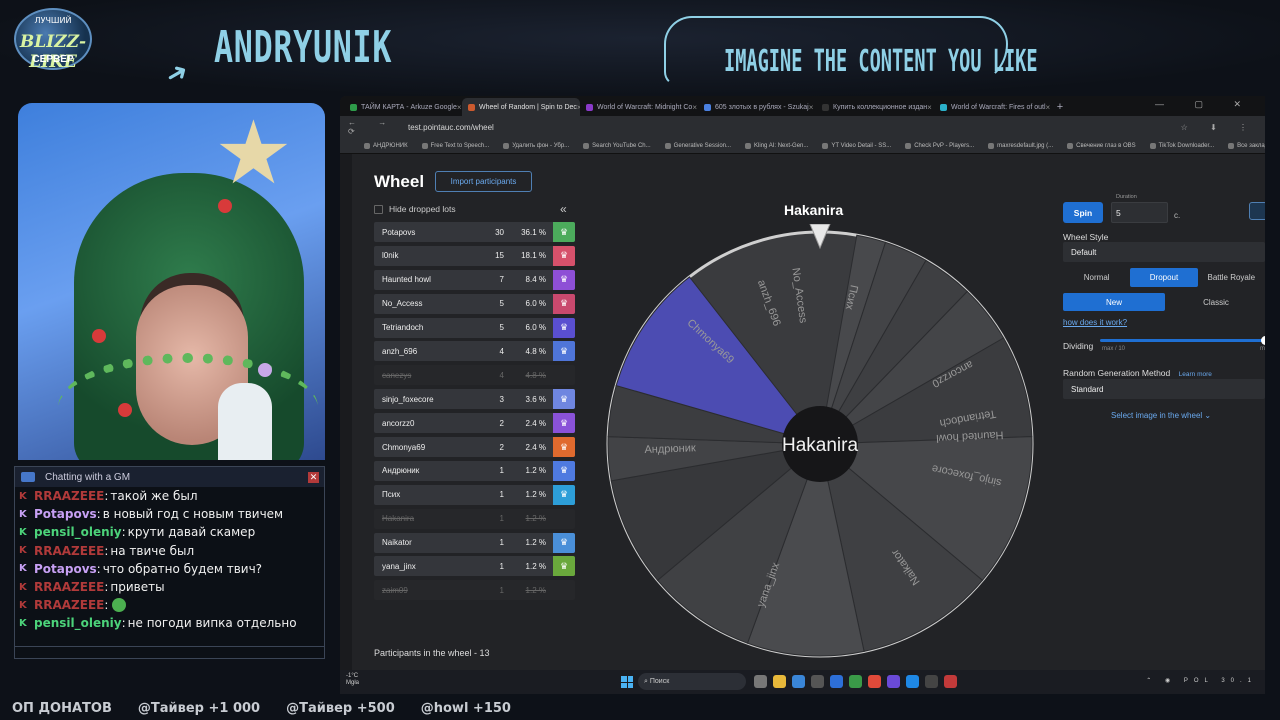 This screenshot has height=720, width=1280. I want to click on url-input: test.pointauc.com/wheel, so click(794, 127).